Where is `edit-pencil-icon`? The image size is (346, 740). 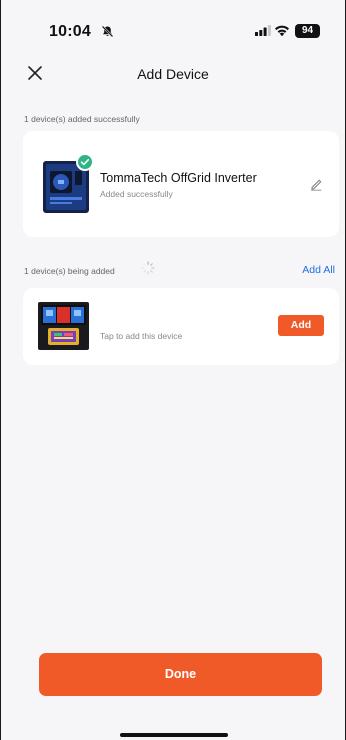 edit-pencil-icon is located at coordinates (316, 184).